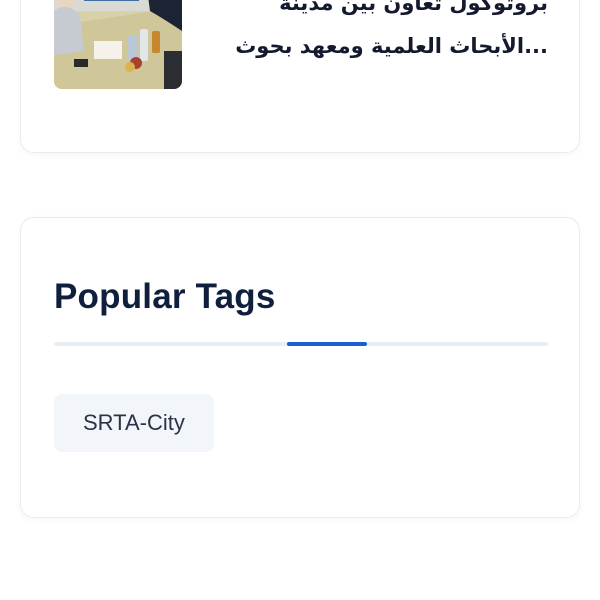  I want to click on tag-list: SRTA-City, so click(134, 423).